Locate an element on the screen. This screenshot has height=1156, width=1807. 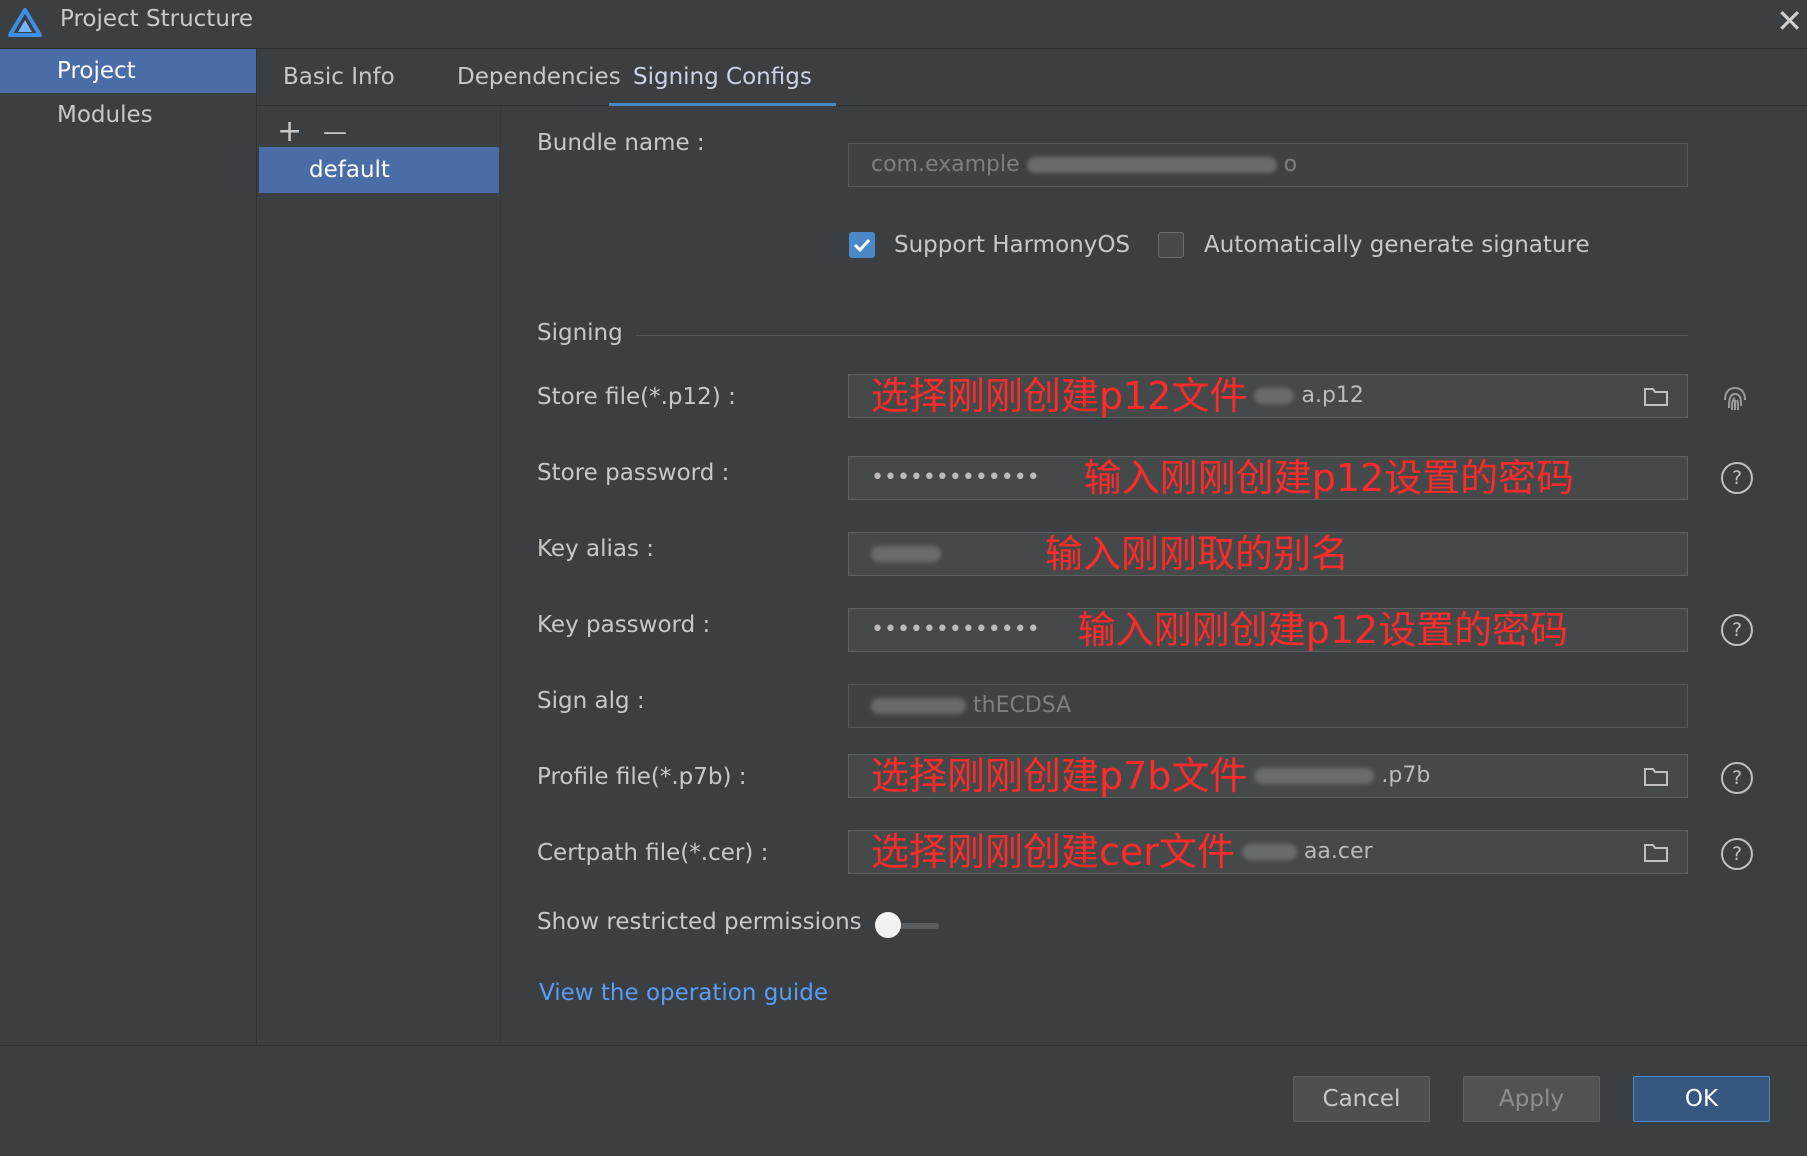
profile-file-field: 选择刚刚创建p7b文件 .p7b is located at coordinates (1268, 776).